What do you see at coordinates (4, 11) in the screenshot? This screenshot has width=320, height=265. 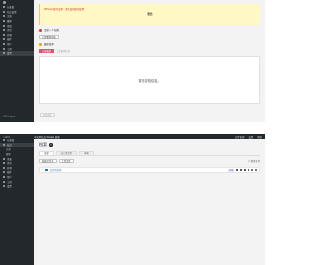 I see `settings-icon` at bounding box center [4, 11].